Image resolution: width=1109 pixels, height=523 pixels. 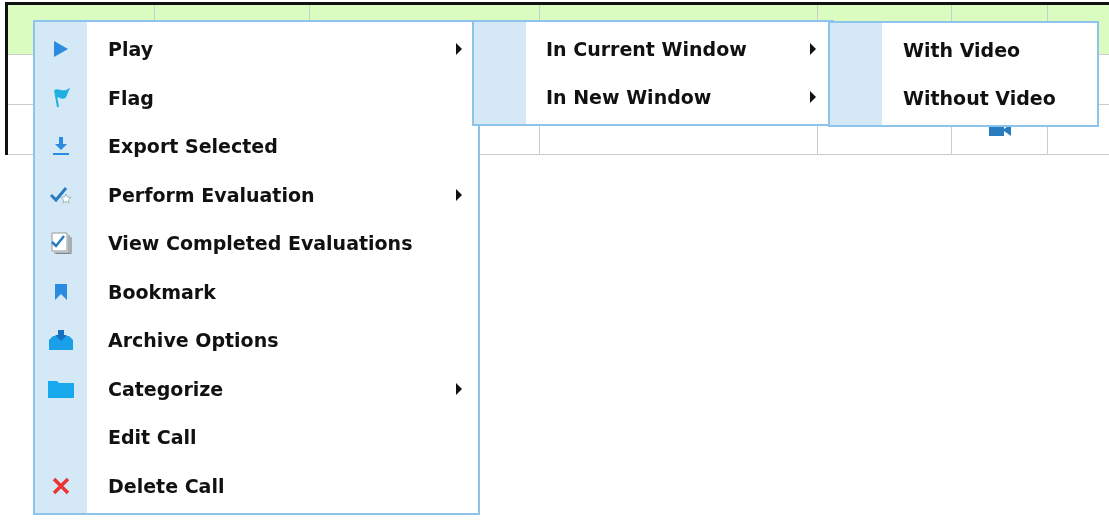 I want to click on menu-item: View Completed Evaluations, so click(x=293, y=243).